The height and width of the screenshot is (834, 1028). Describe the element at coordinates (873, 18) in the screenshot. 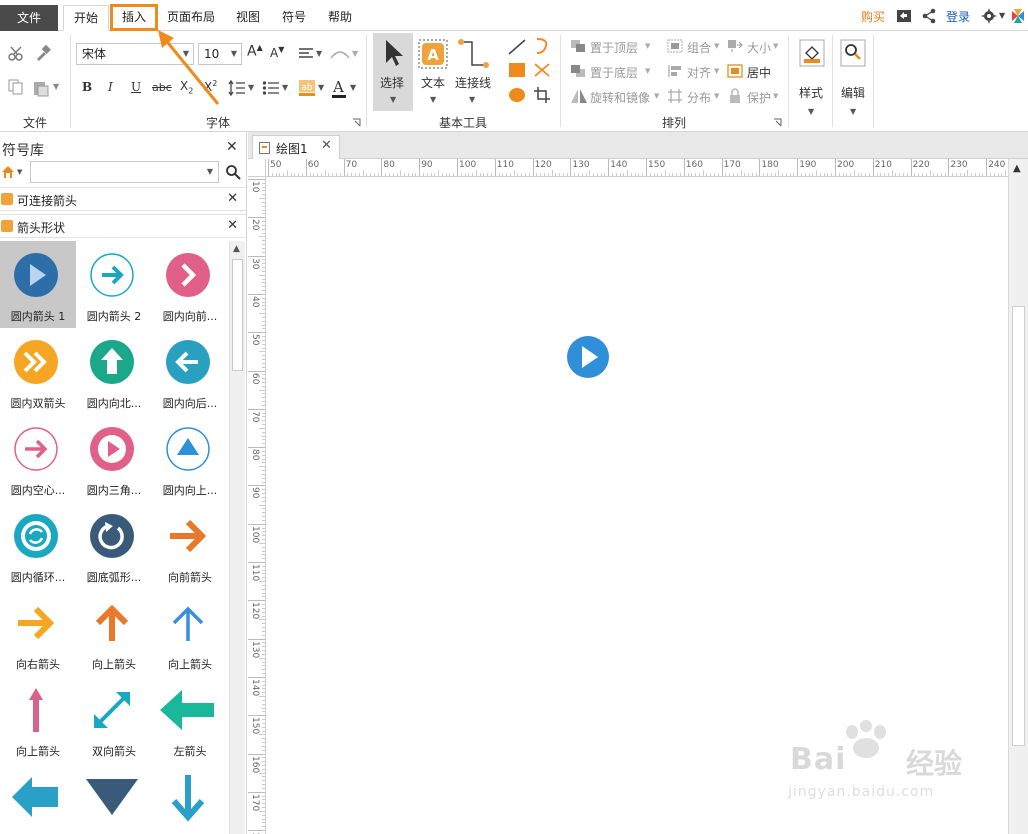

I see `buy-link: 购买` at that location.